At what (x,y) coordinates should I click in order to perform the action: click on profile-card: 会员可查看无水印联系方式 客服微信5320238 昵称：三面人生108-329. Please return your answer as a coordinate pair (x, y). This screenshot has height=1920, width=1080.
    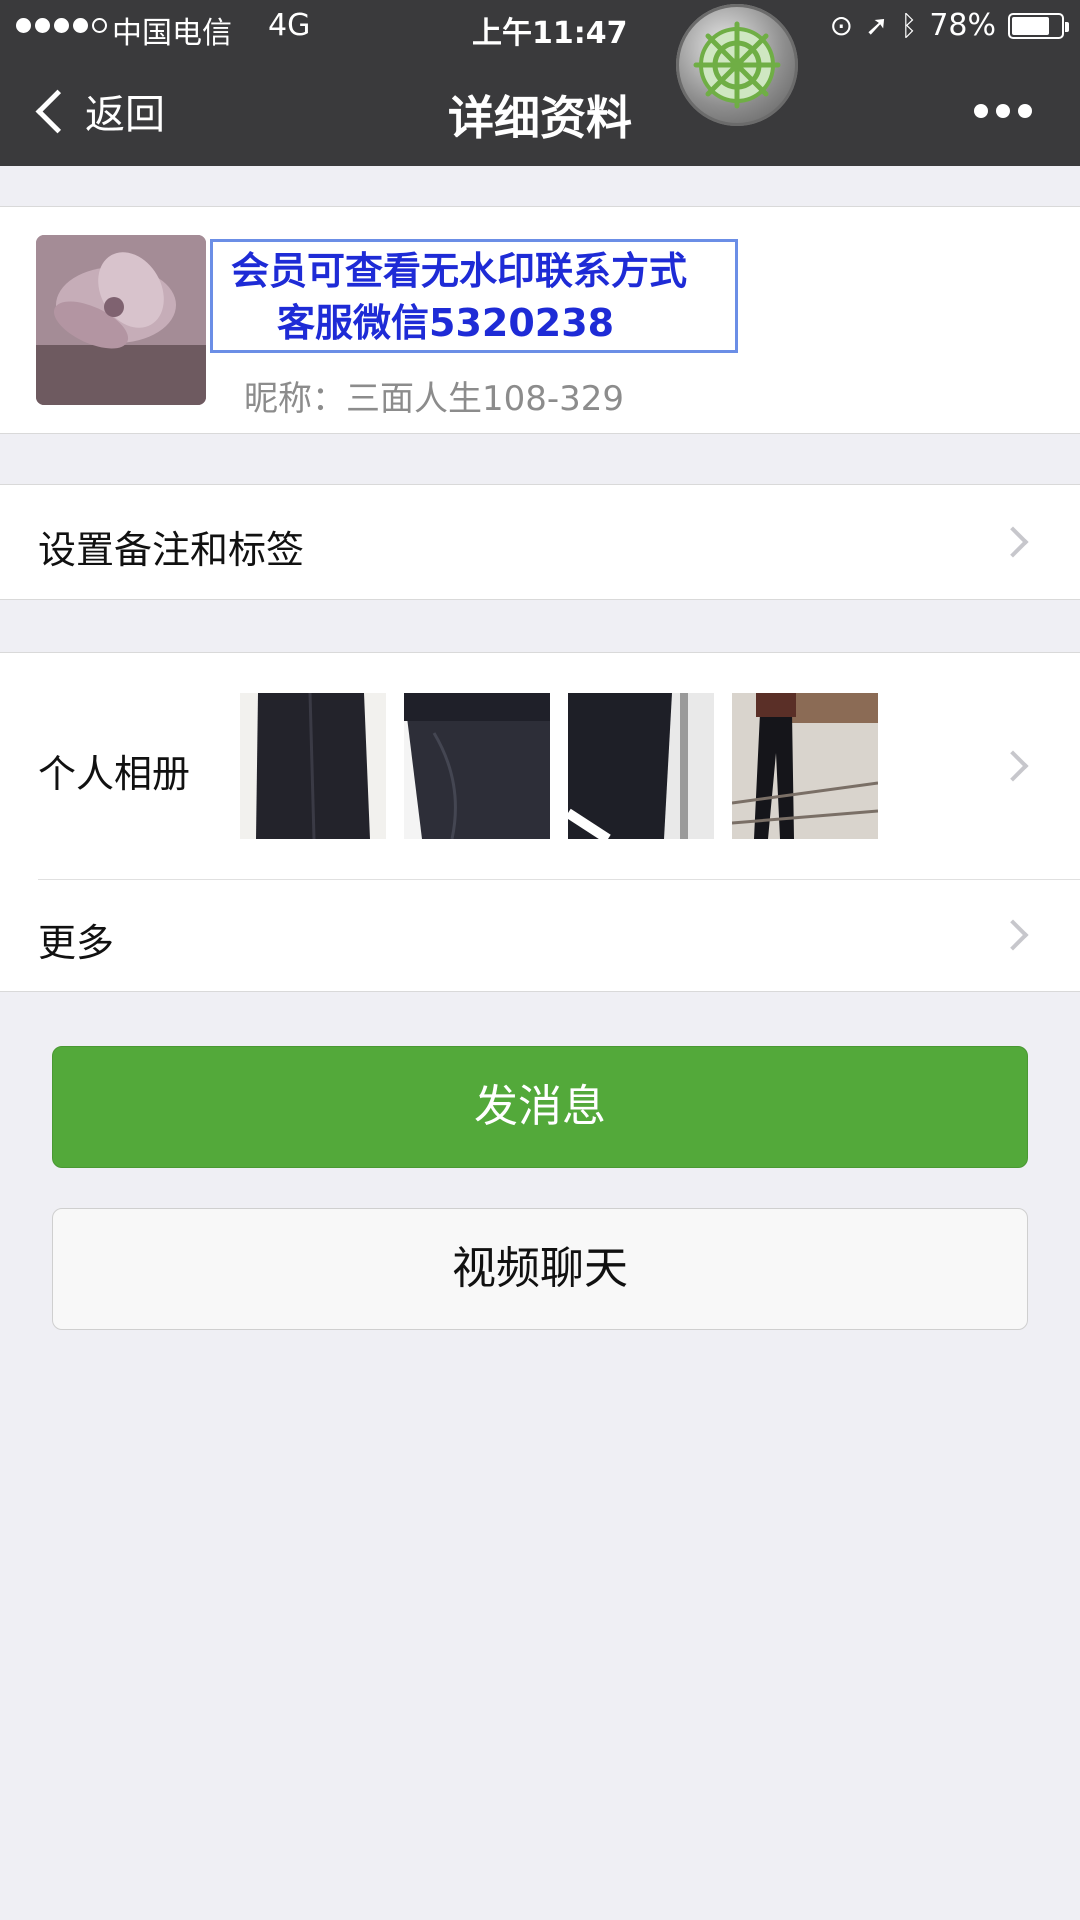
    Looking at the image, I should click on (540, 320).